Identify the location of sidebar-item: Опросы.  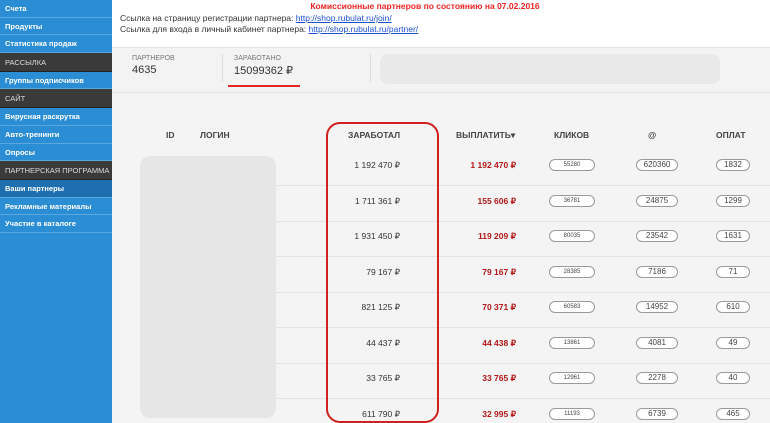
(56, 153).